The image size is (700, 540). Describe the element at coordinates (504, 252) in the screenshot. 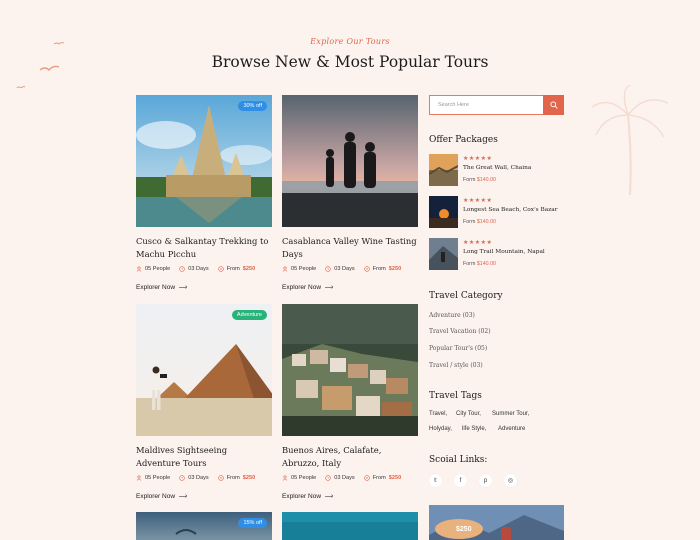

I see `package-name: Long Trail Mountain, Napal` at that location.